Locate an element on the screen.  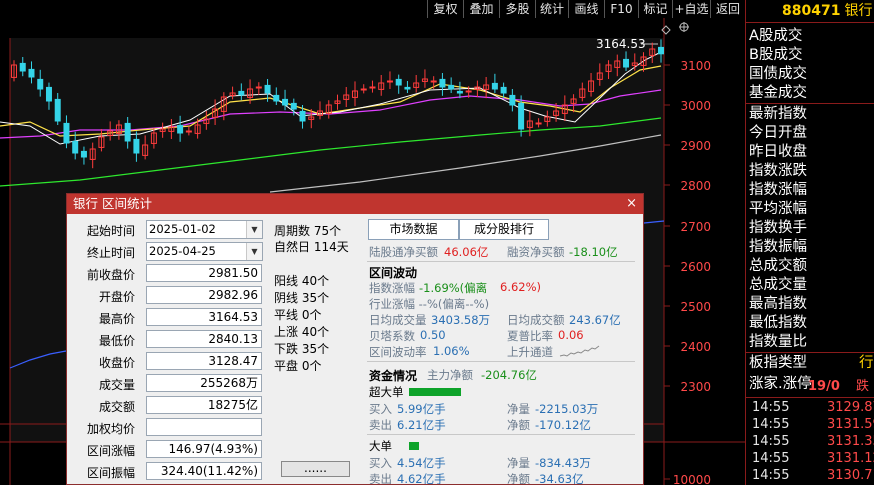
field-value: 3128.47 is located at coordinates (204, 361).